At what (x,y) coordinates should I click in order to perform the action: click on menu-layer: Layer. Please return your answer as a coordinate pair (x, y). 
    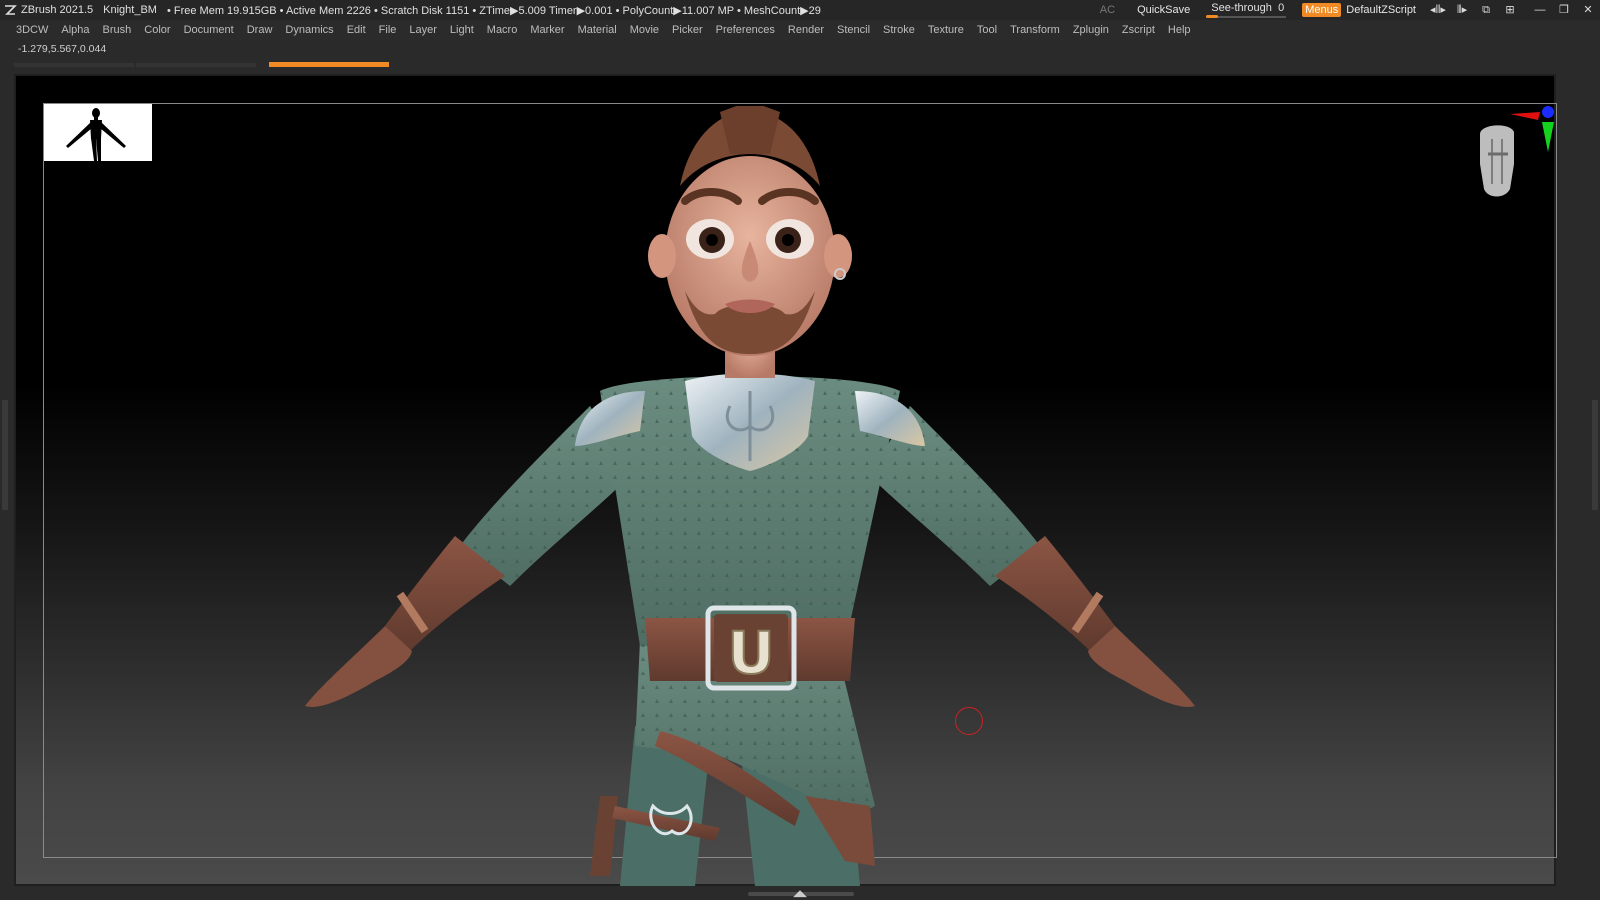
    Looking at the image, I should click on (423, 30).